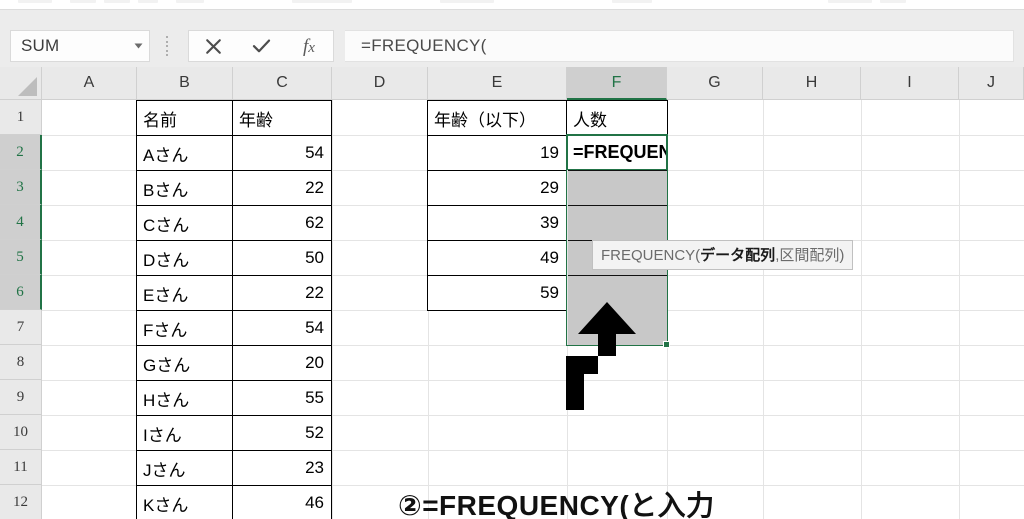 This screenshot has height=519, width=1024. I want to click on insert-function-button: fx, so click(309, 46).